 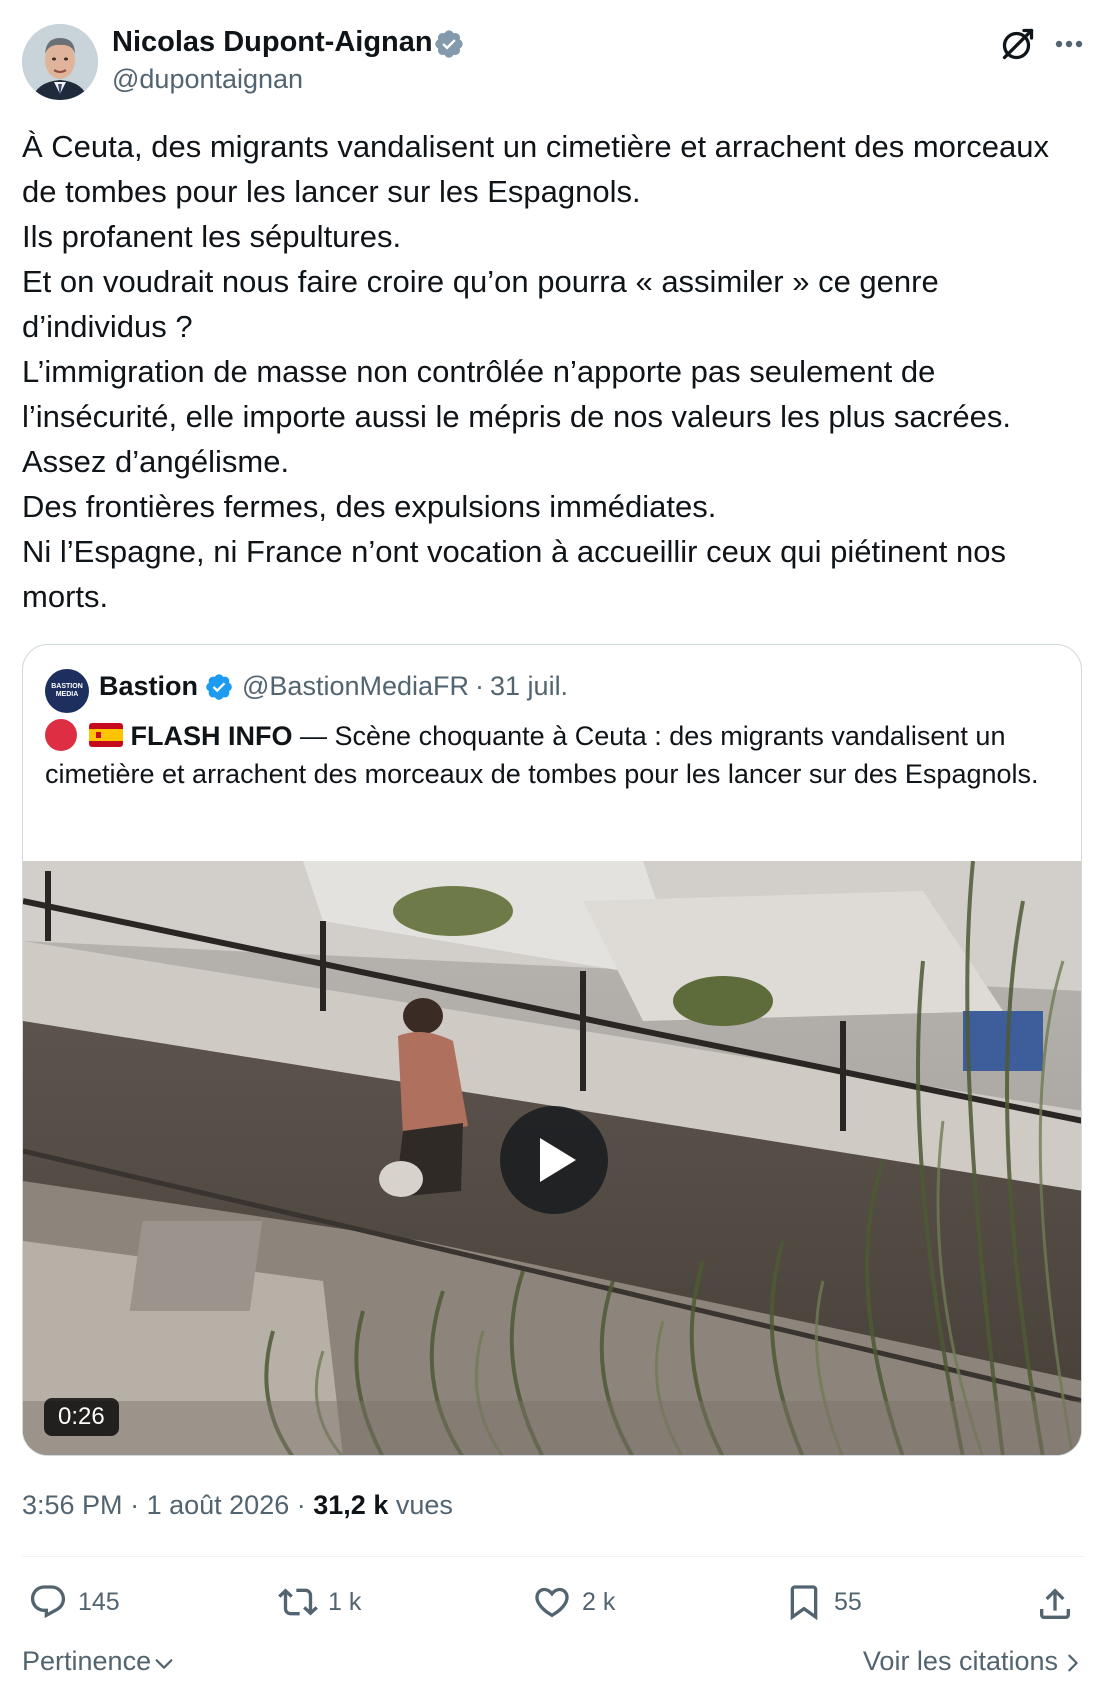 I want to click on flash-info-label: FLASH INFO, so click(x=211, y=736).